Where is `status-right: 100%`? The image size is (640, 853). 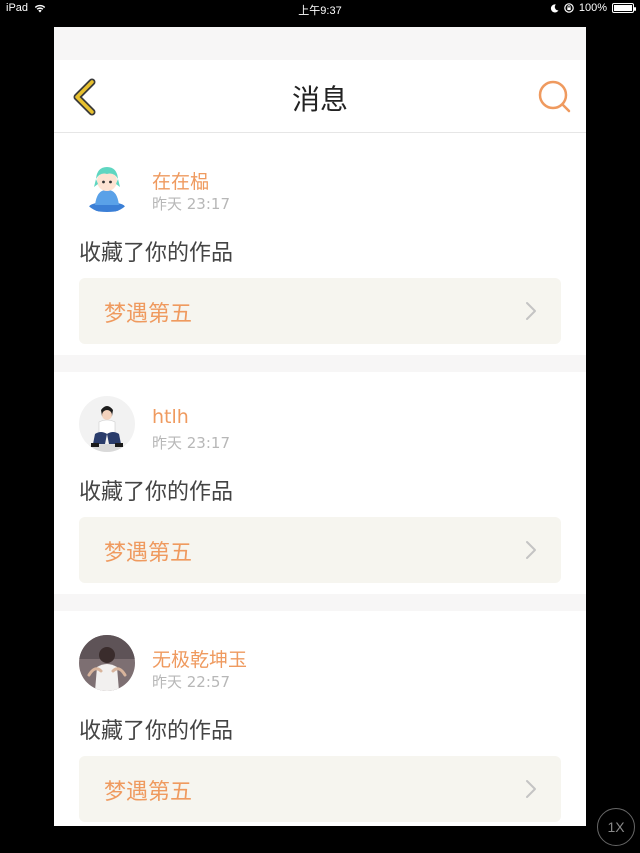 status-right: 100% is located at coordinates (593, 8).